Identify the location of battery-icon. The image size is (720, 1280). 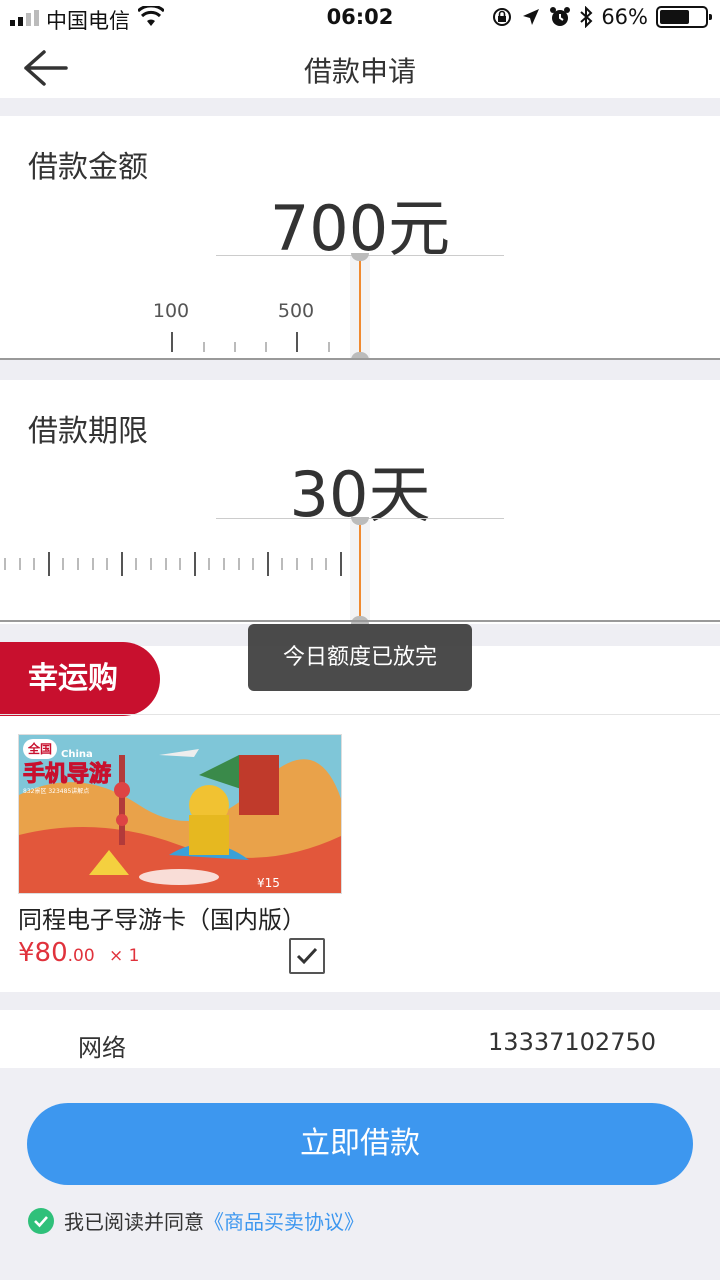
(684, 17).